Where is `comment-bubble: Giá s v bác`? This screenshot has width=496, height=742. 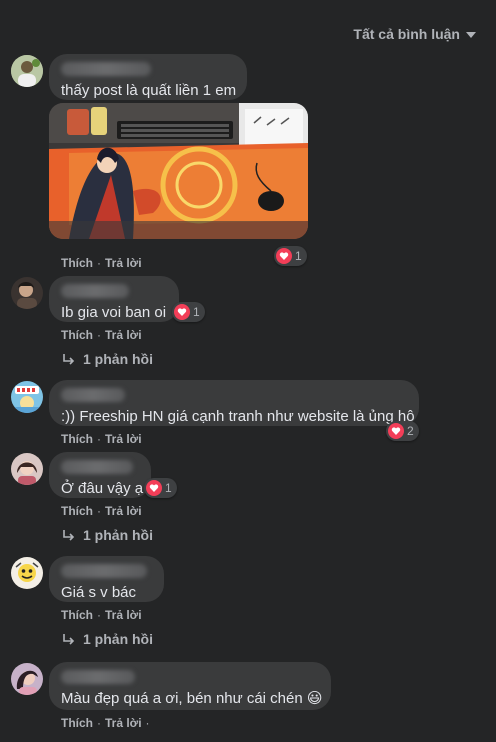 comment-bubble: Giá s v bác is located at coordinates (106, 579).